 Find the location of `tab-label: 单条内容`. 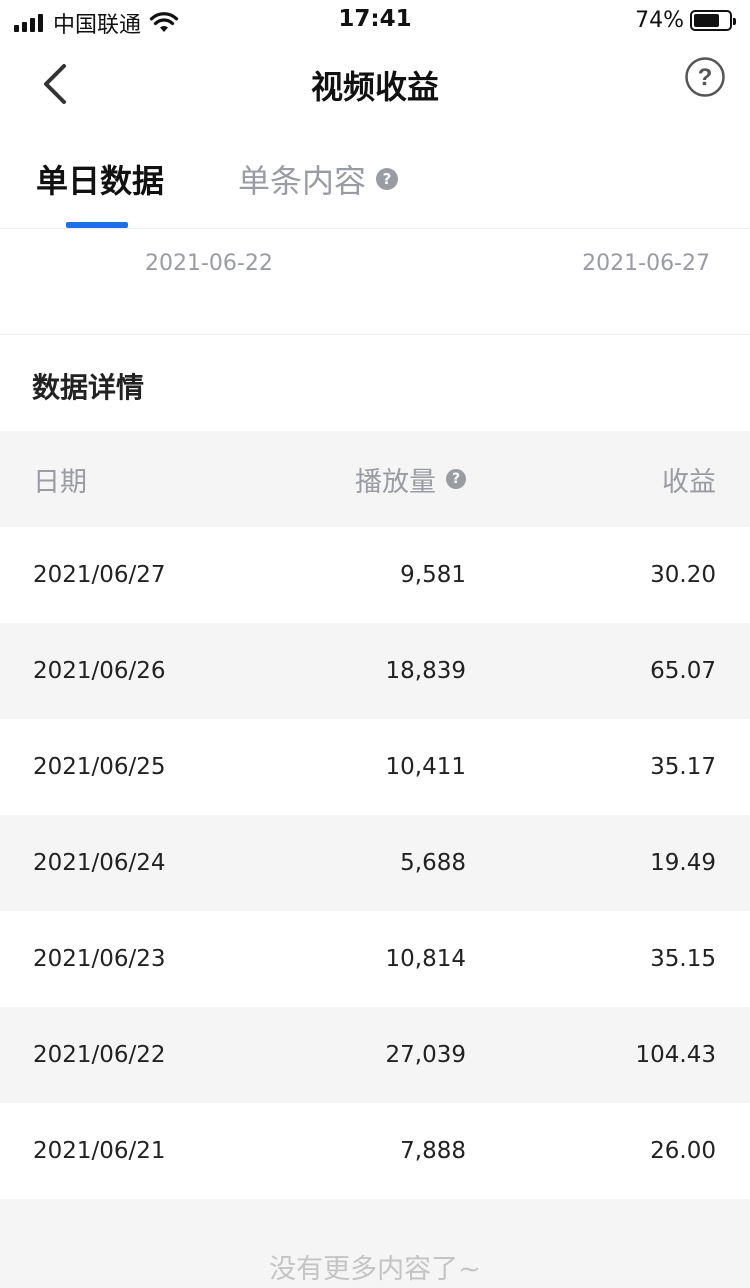

tab-label: 单条内容 is located at coordinates (302, 181).